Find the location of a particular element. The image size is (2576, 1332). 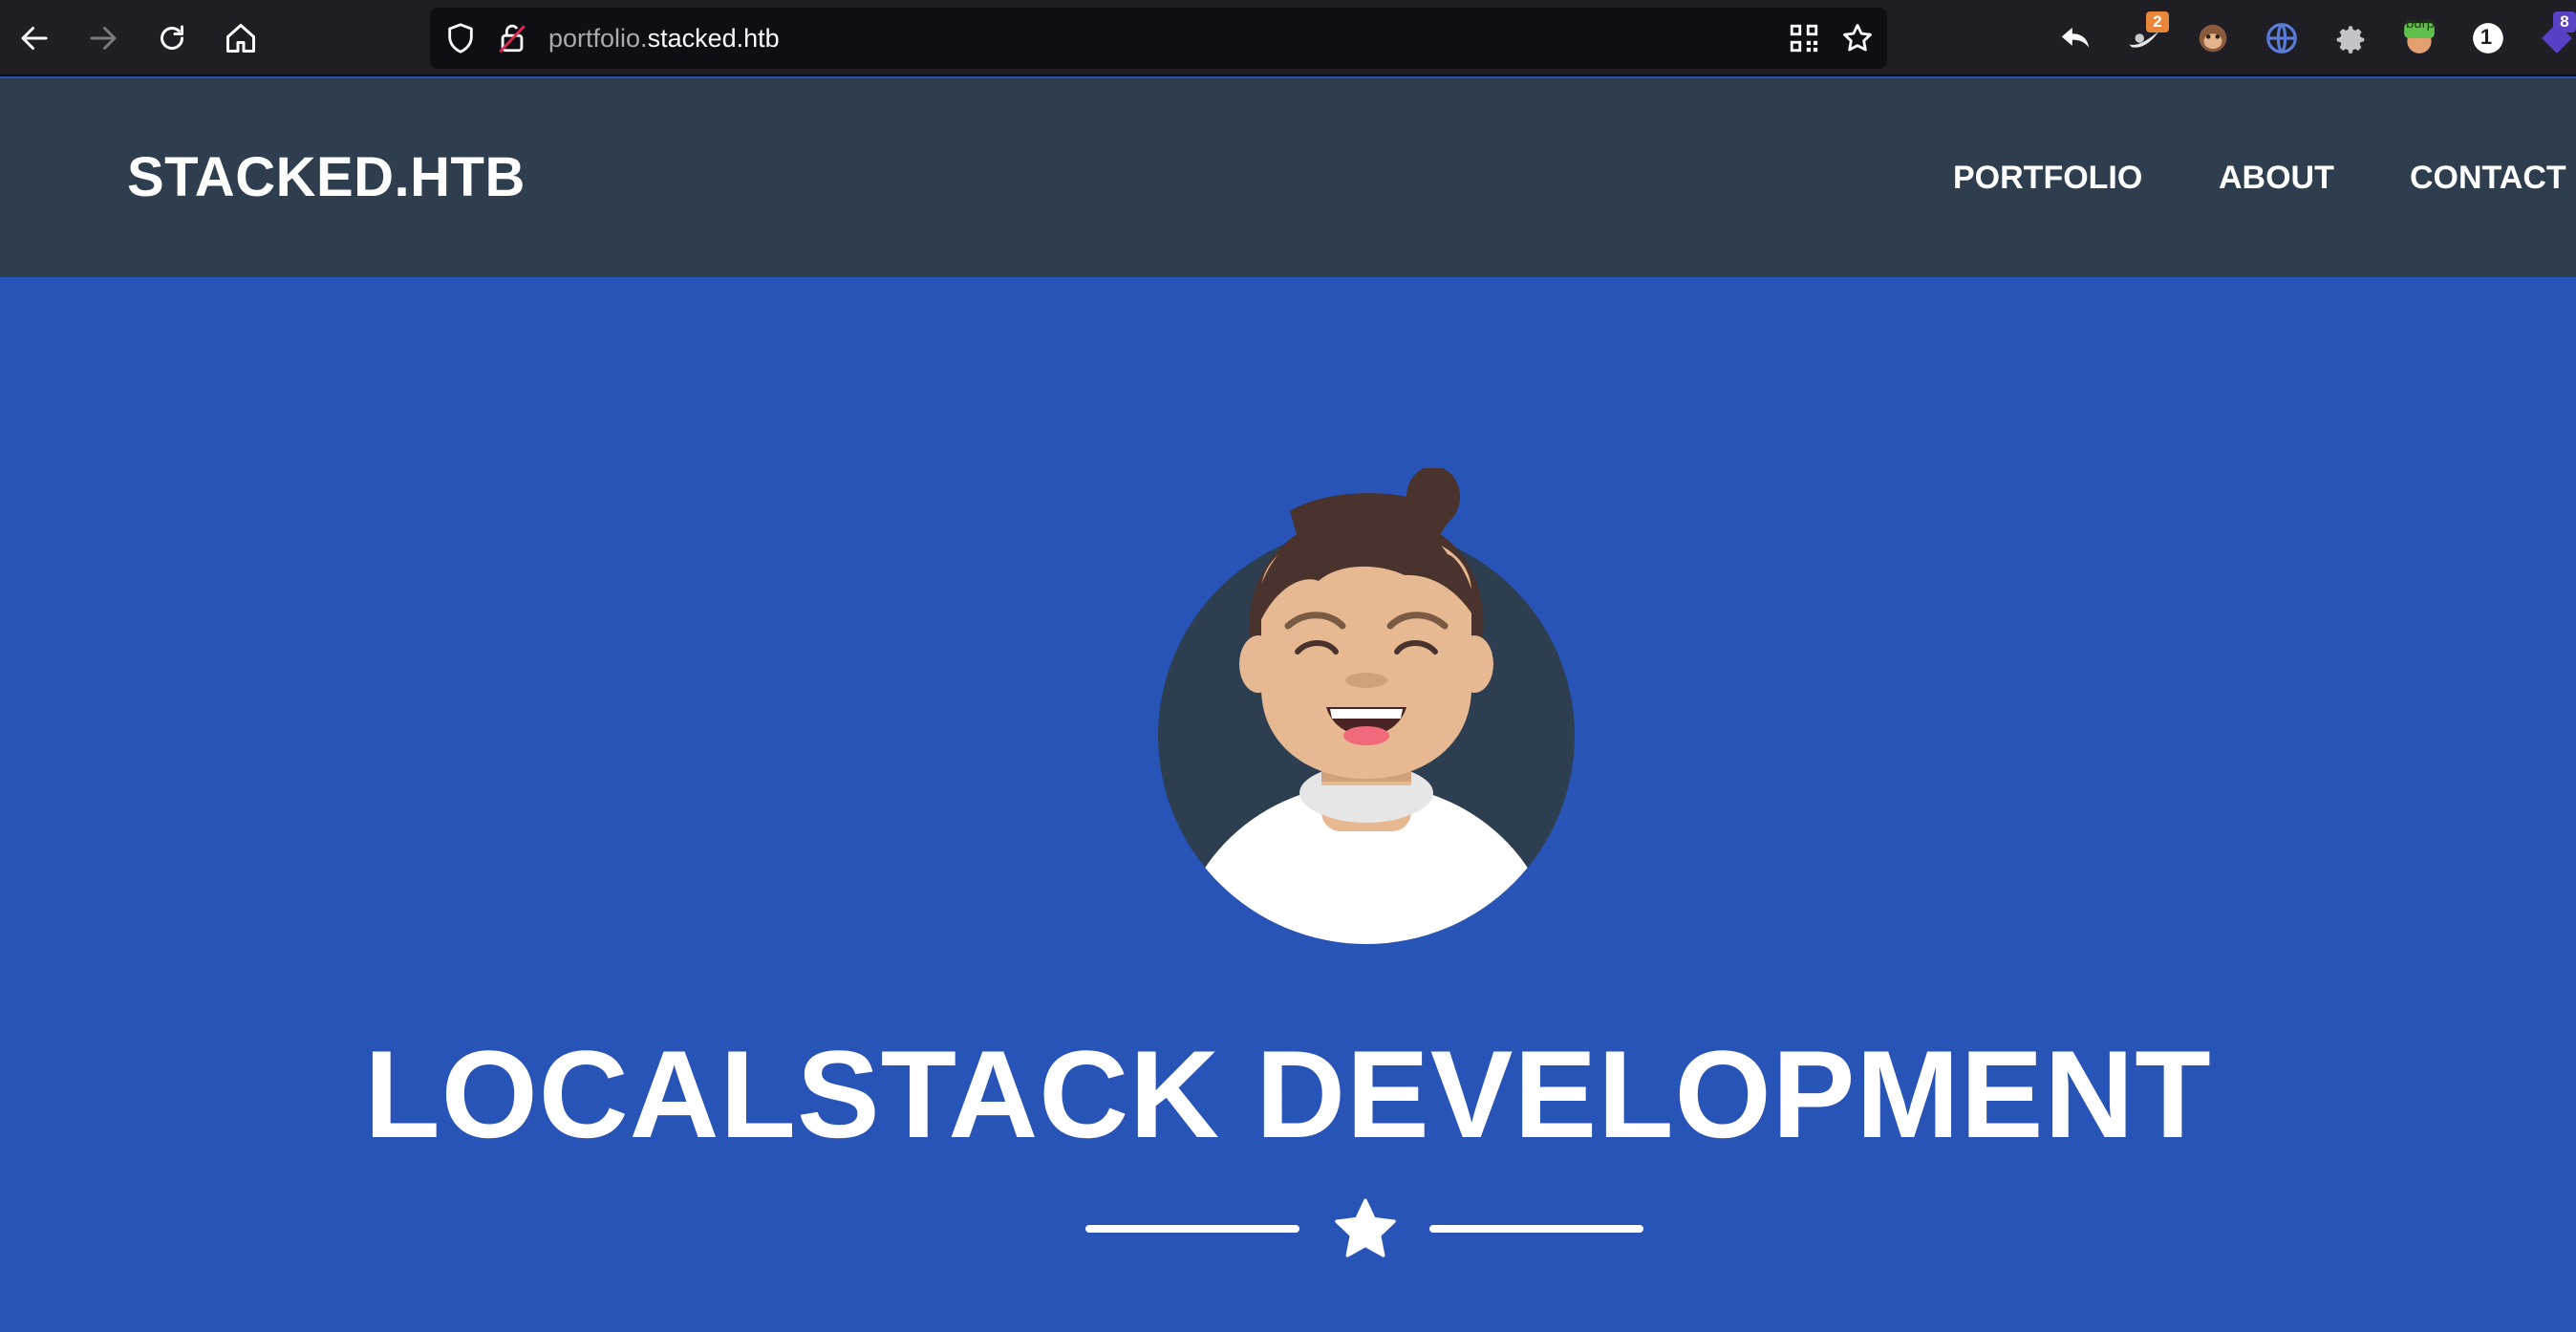

home-icon is located at coordinates (240, 38).